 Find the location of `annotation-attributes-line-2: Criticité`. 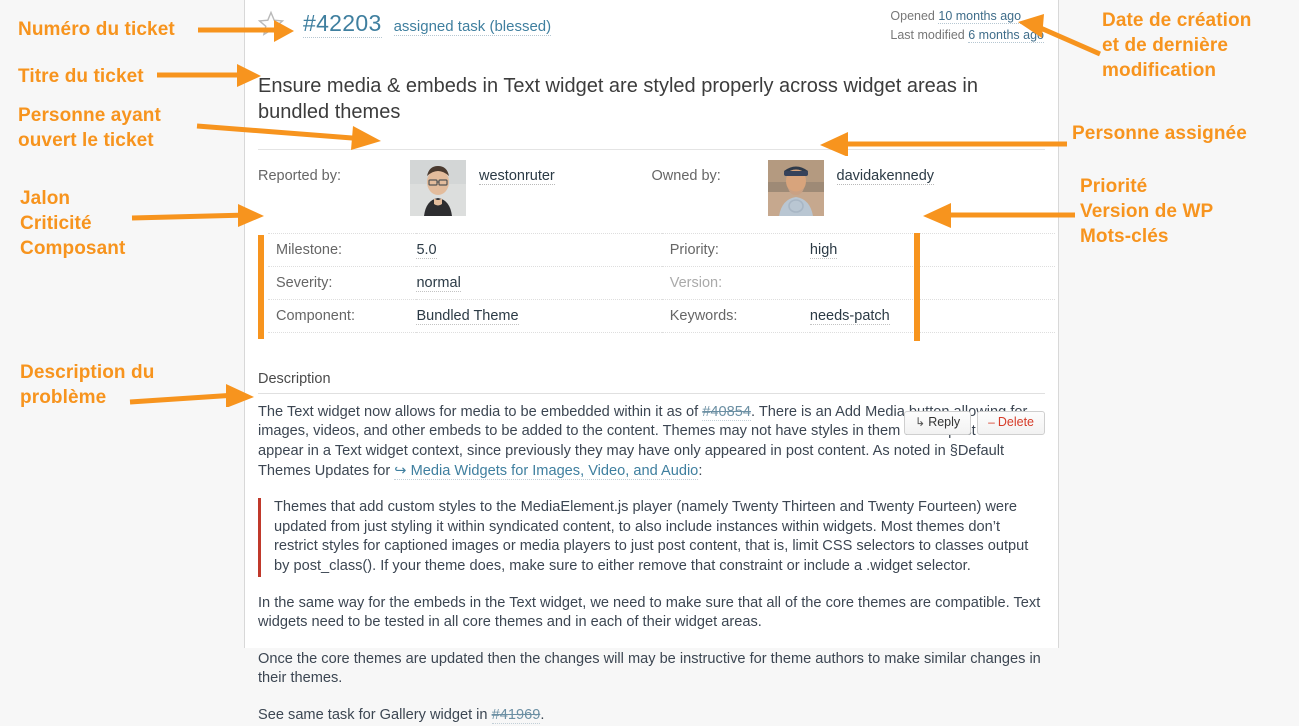

annotation-attributes-line-2: Criticité is located at coordinates (56, 223).